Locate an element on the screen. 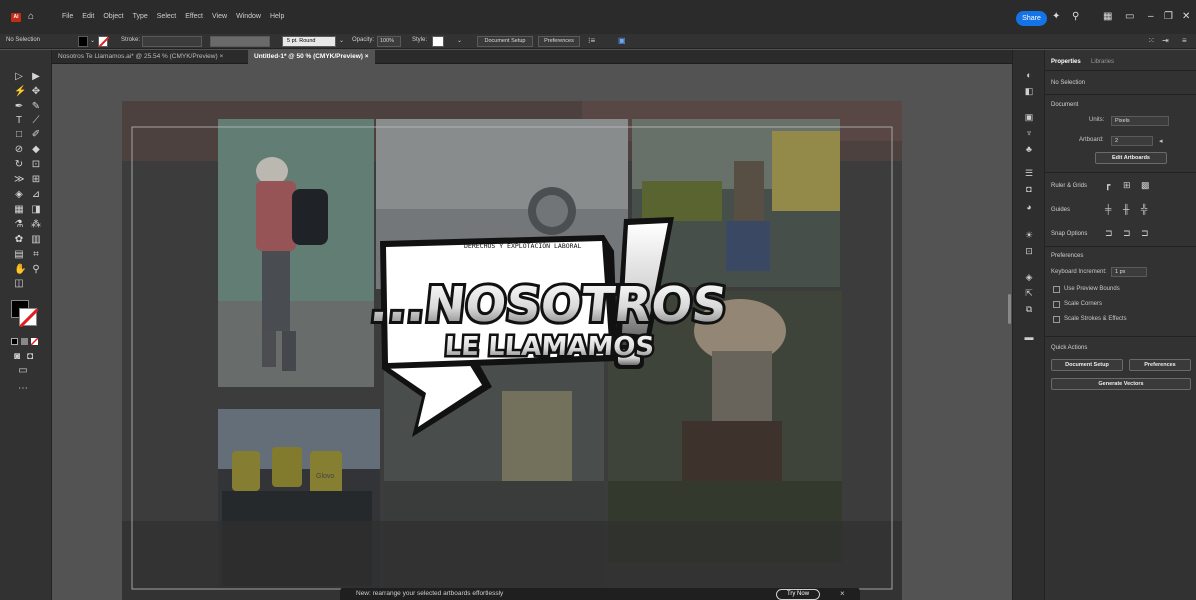 Image resolution: width=1196 pixels, height=600 pixels. arrange-icon: ▭ is located at coordinates (1129, 17).